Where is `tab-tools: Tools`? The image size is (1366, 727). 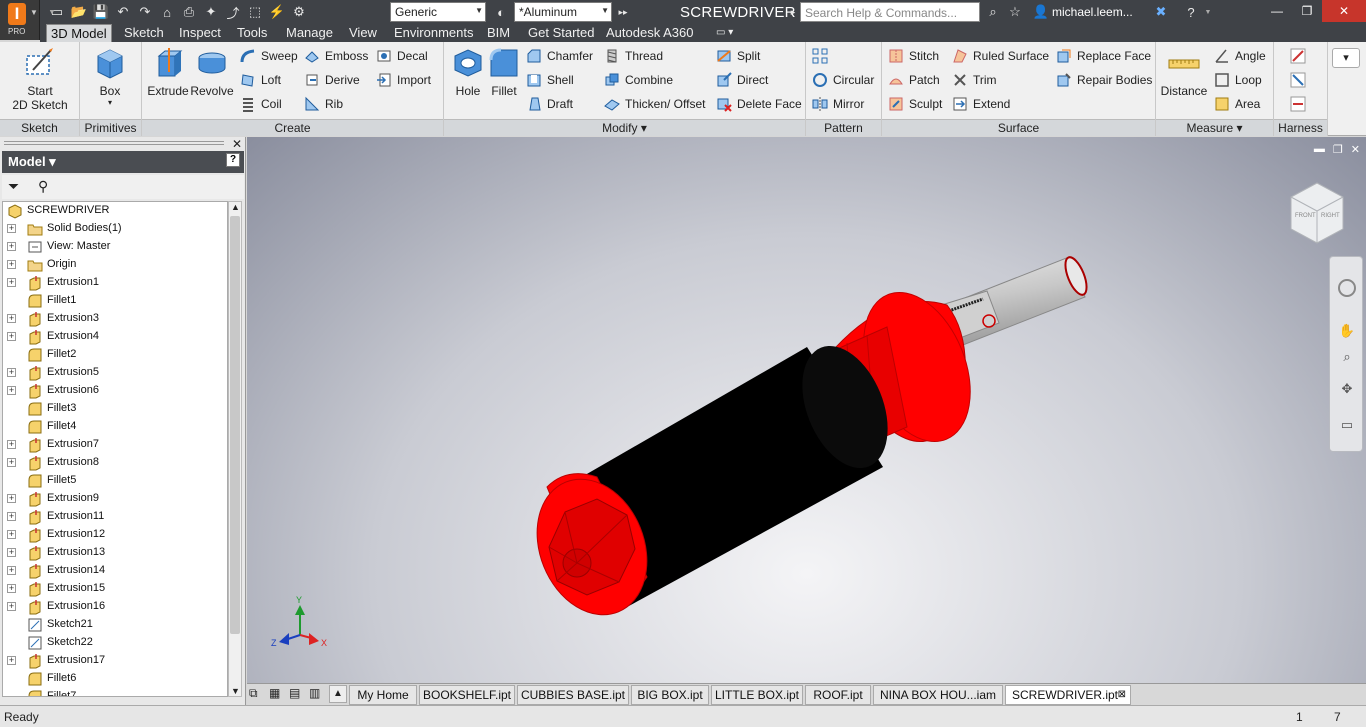
tab-tools: Tools is located at coordinates (252, 33).